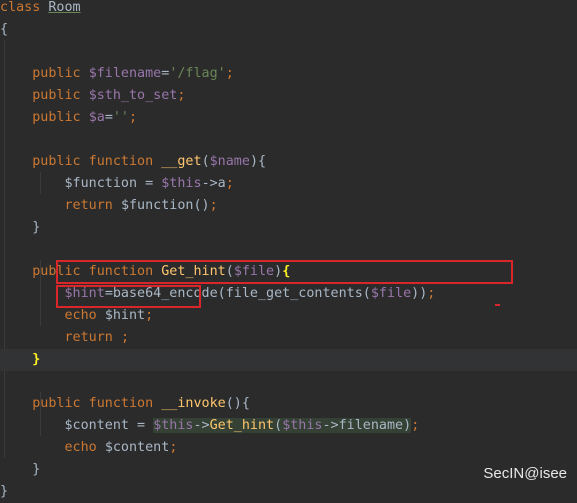 The image size is (577, 503). What do you see at coordinates (288, 162) in the screenshot?
I see `code-line: public function __get($name){` at bounding box center [288, 162].